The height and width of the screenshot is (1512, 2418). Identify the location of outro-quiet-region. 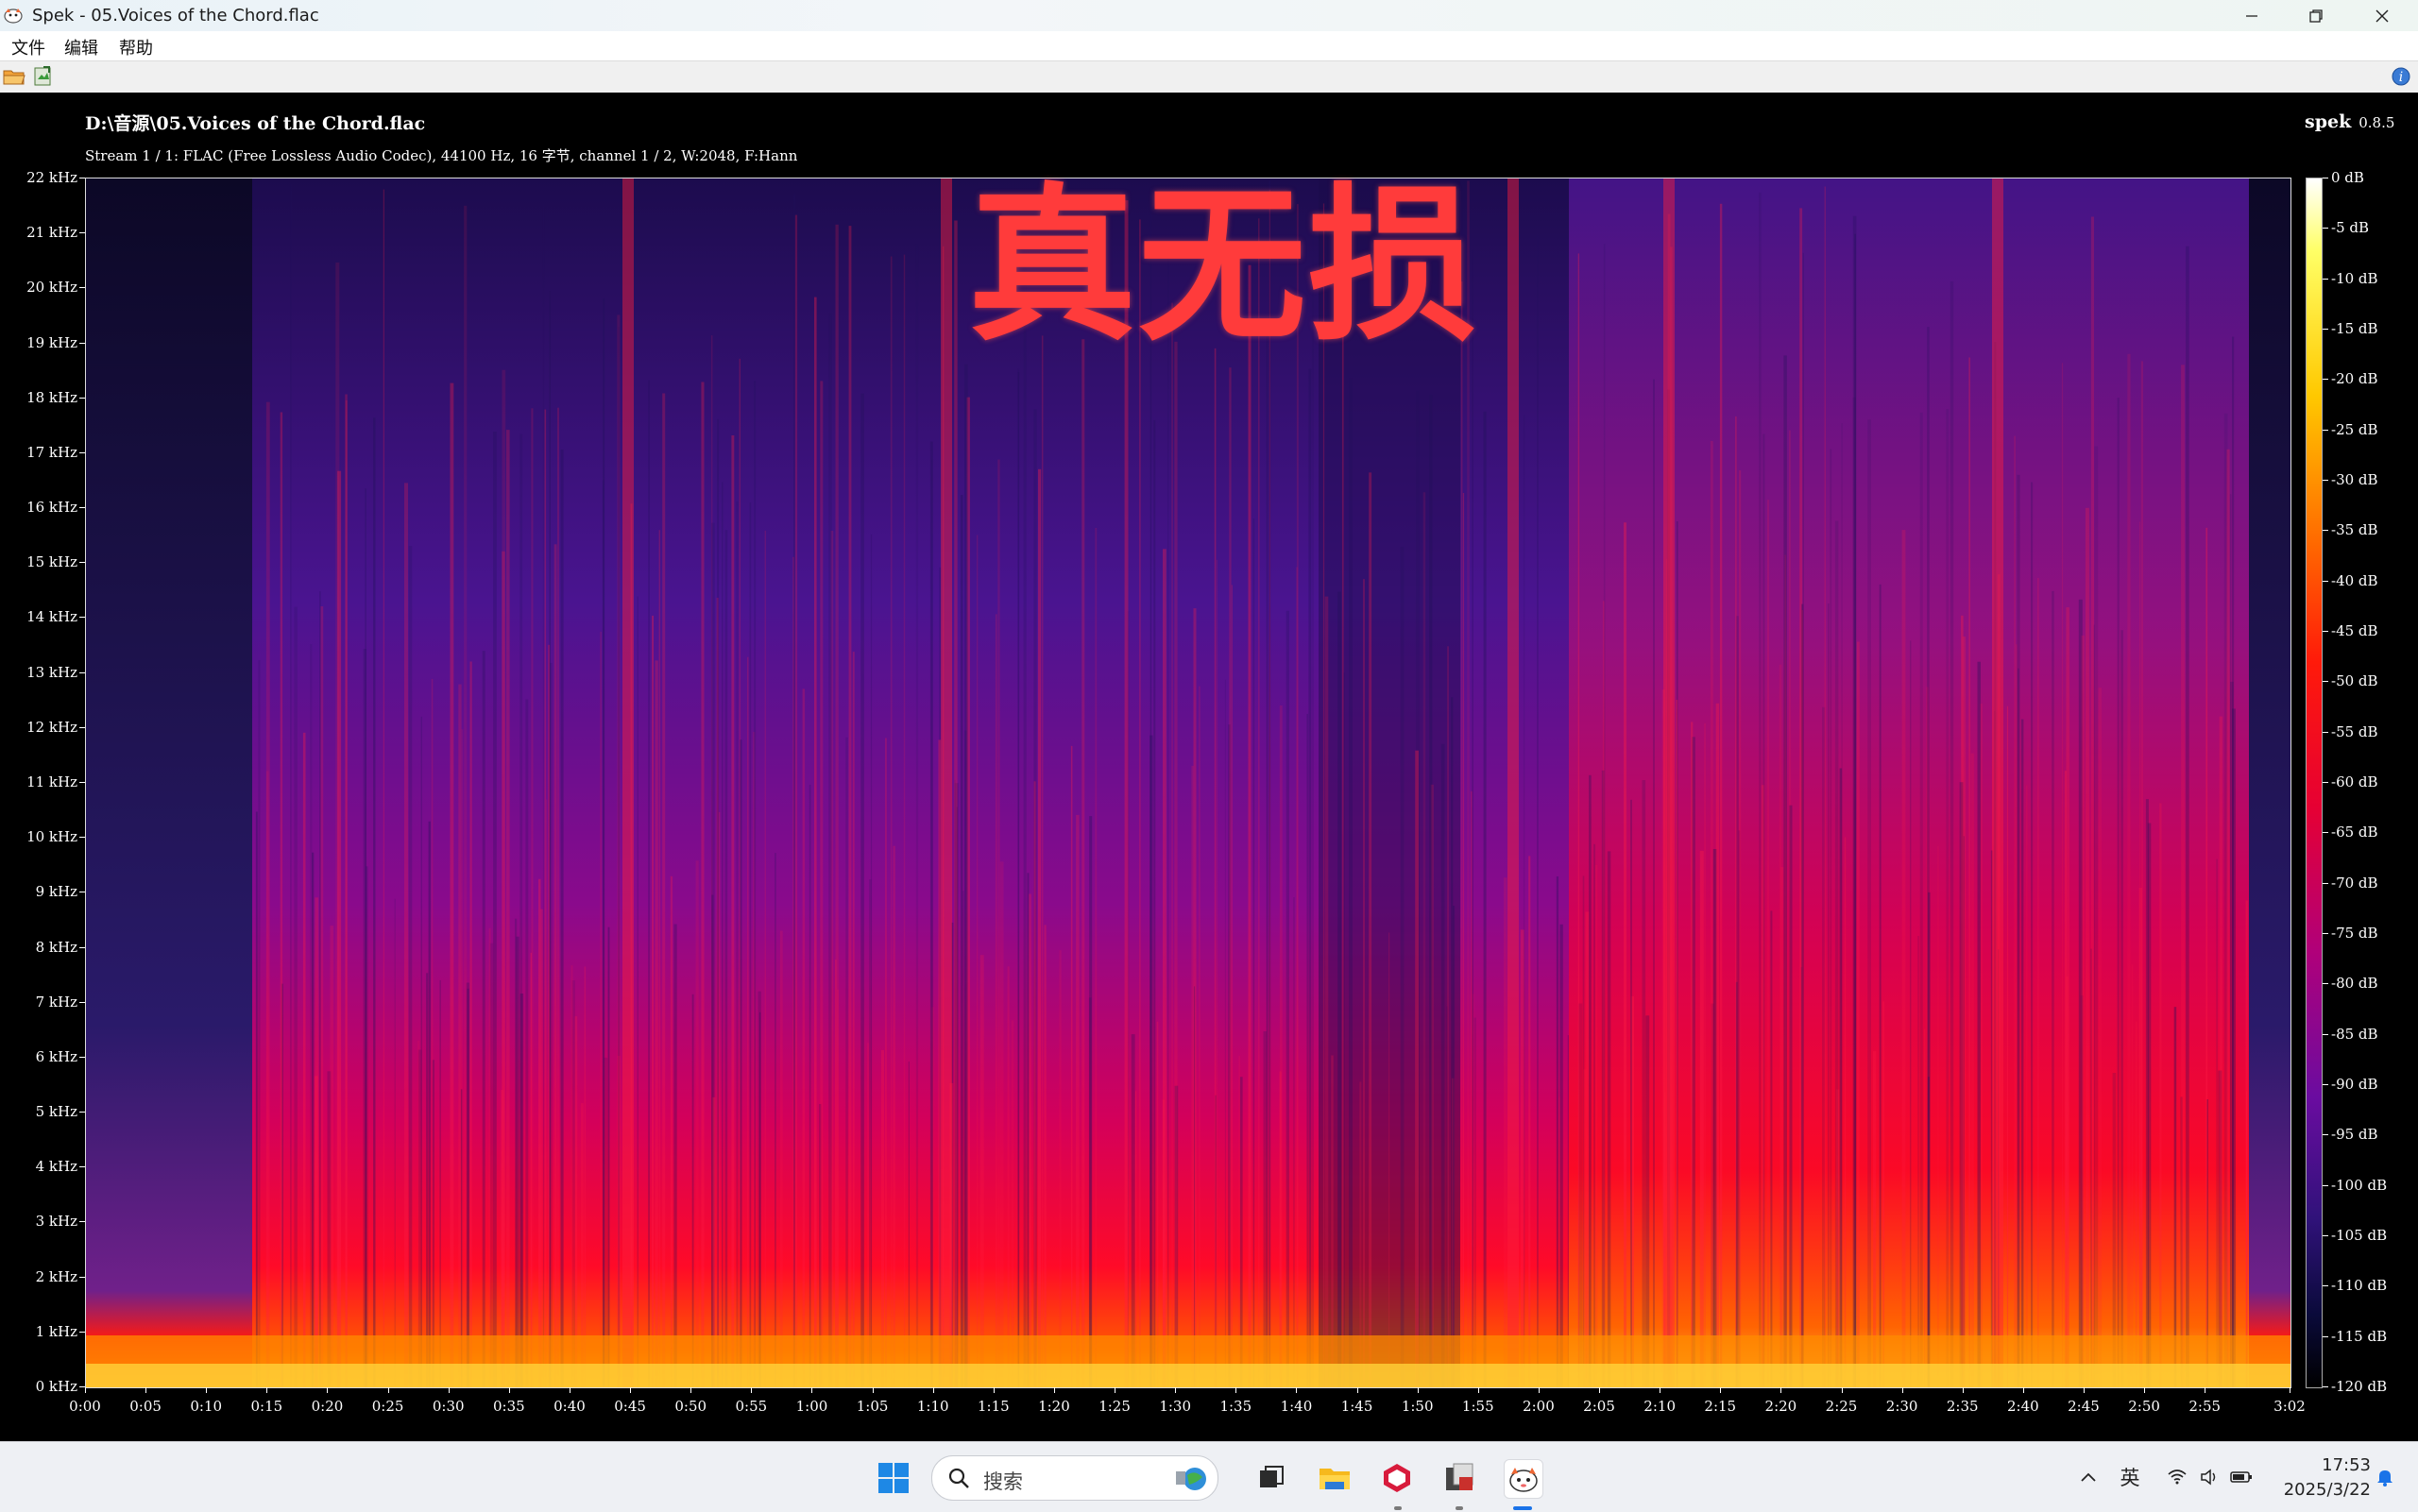
(2269, 782).